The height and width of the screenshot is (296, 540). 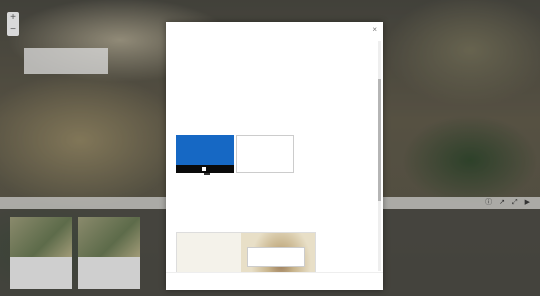 I want to click on zoom-in-button: +, so click(x=13, y=18).